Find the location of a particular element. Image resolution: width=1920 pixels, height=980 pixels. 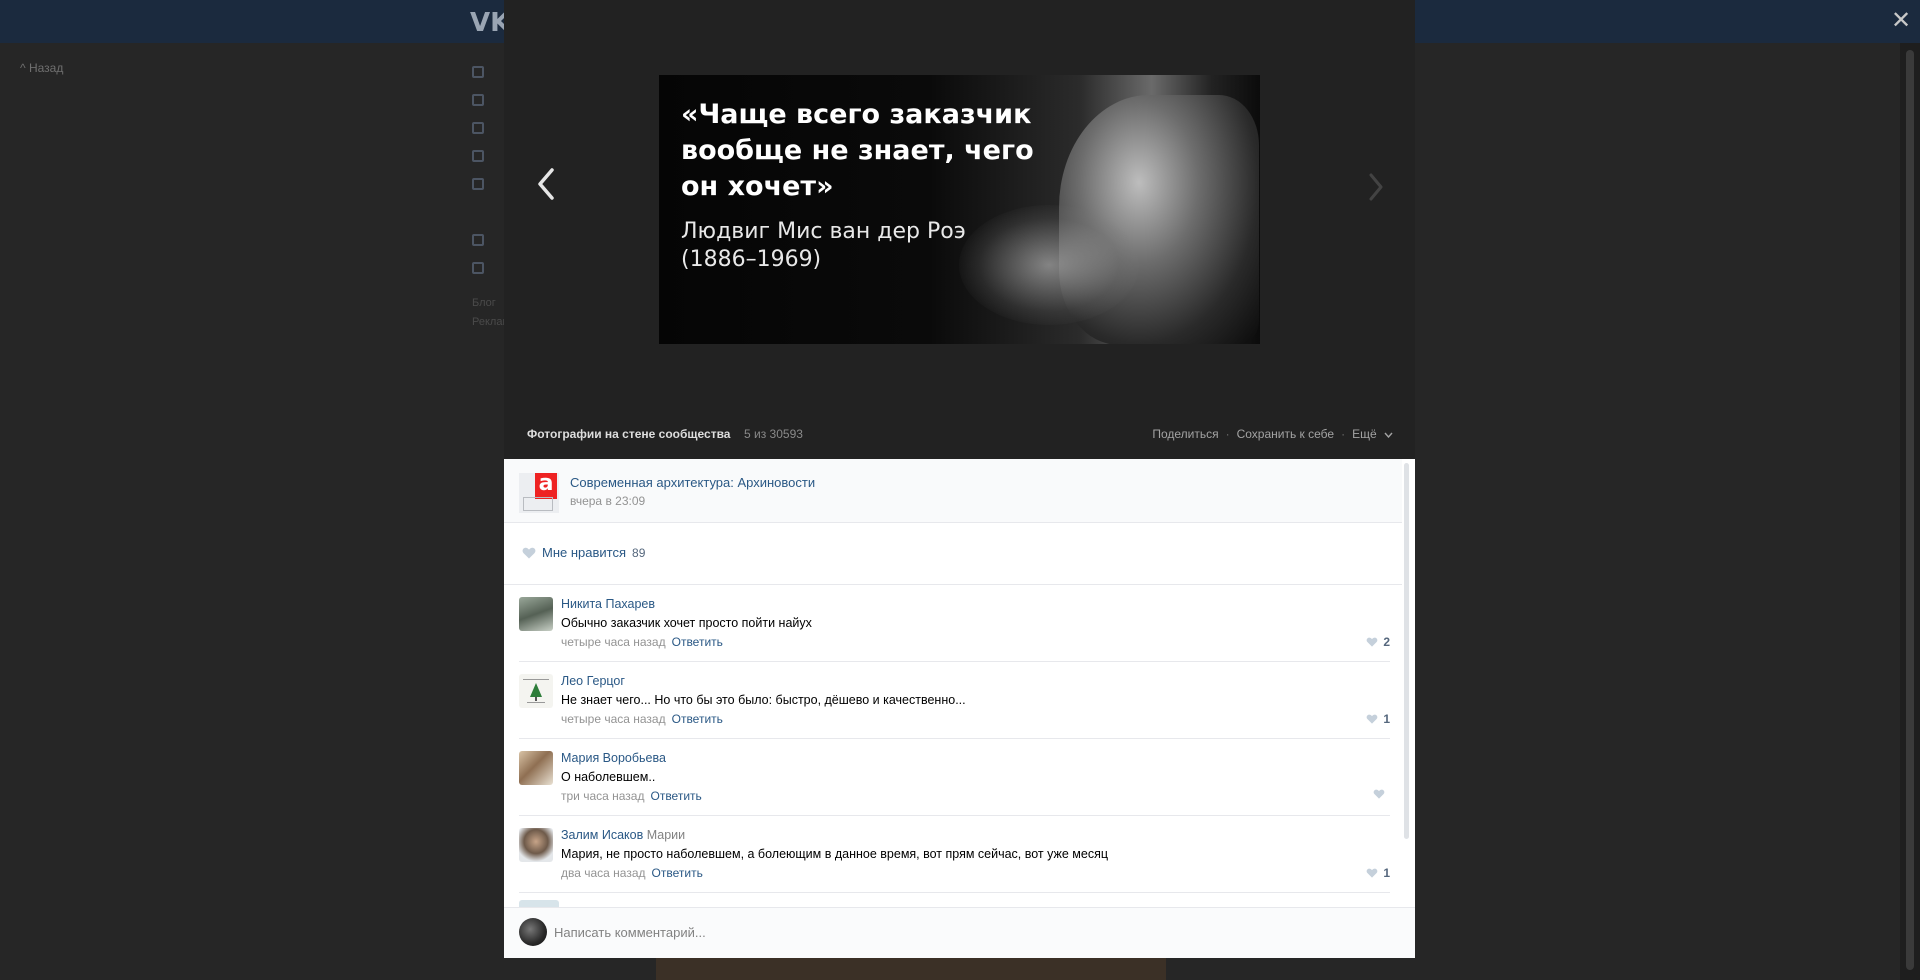

comment-meta: три часа назад Ответить is located at coordinates (631, 796).